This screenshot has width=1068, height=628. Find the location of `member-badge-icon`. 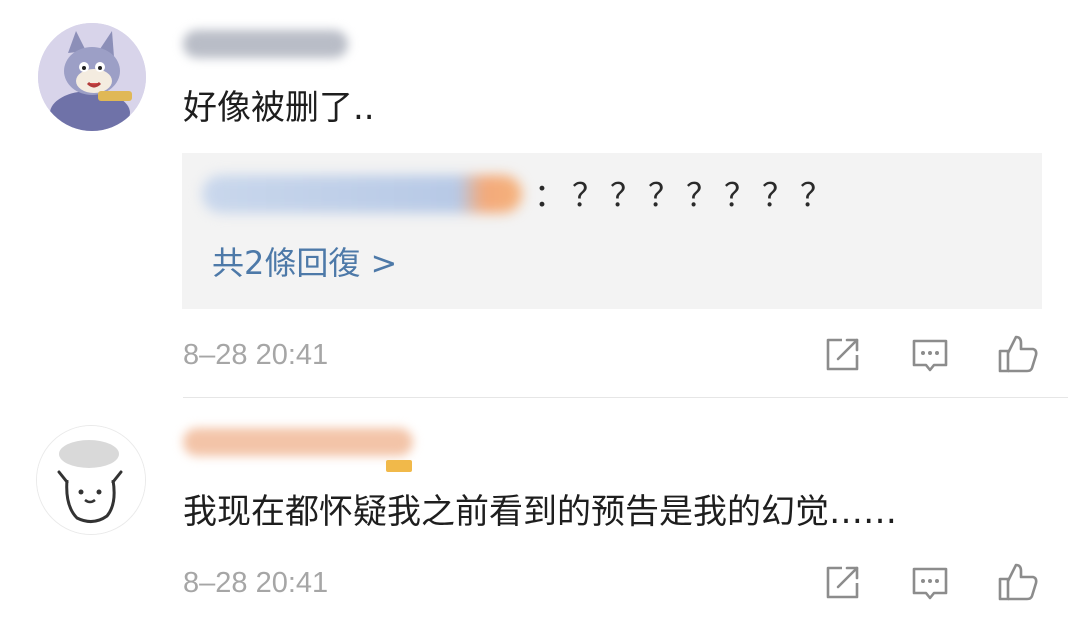

member-badge-icon is located at coordinates (399, 466).